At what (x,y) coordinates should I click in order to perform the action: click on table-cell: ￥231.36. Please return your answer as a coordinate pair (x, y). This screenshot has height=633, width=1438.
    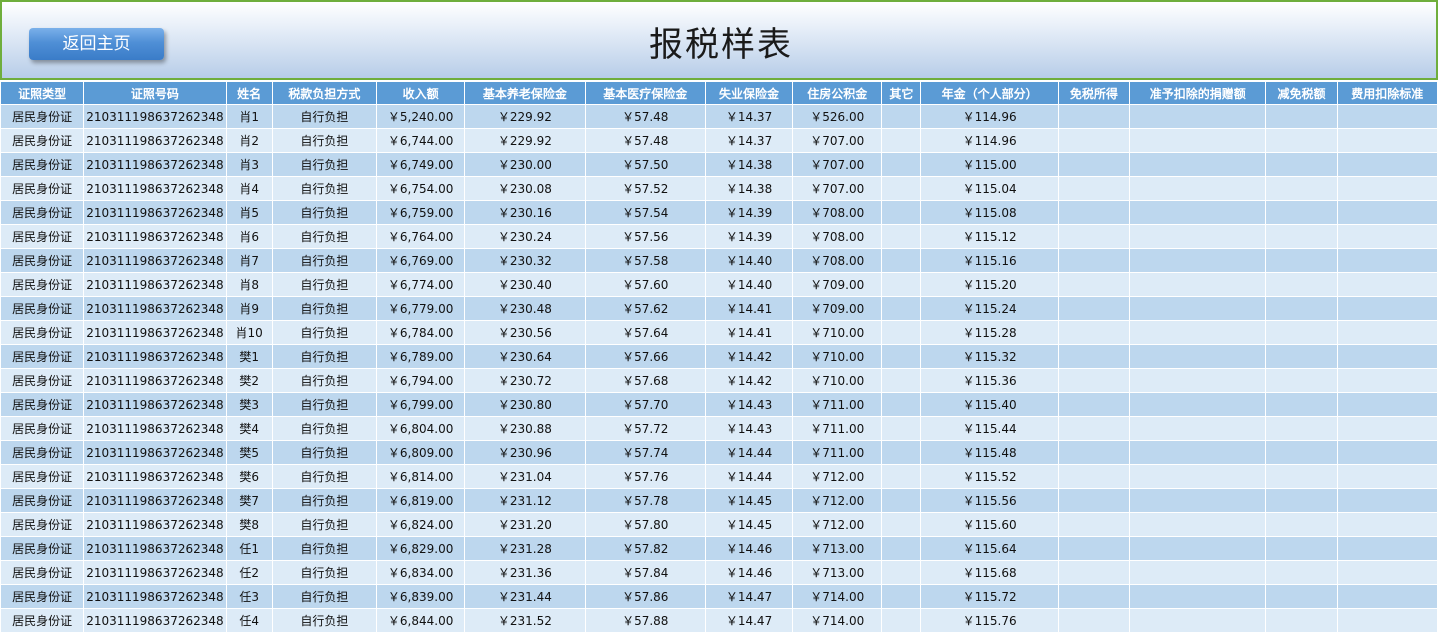
    Looking at the image, I should click on (525, 572).